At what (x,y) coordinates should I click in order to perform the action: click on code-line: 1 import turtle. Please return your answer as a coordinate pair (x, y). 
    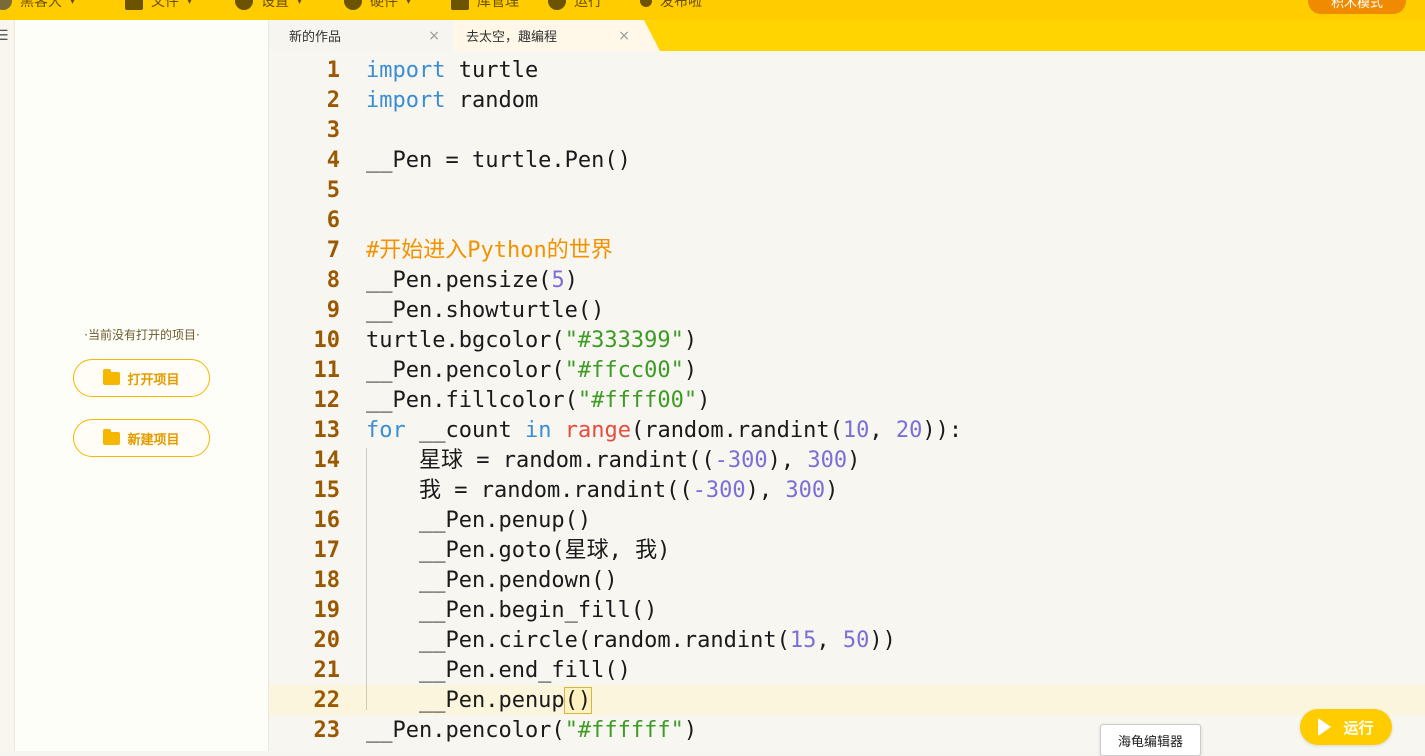
    Looking at the image, I should click on (847, 71).